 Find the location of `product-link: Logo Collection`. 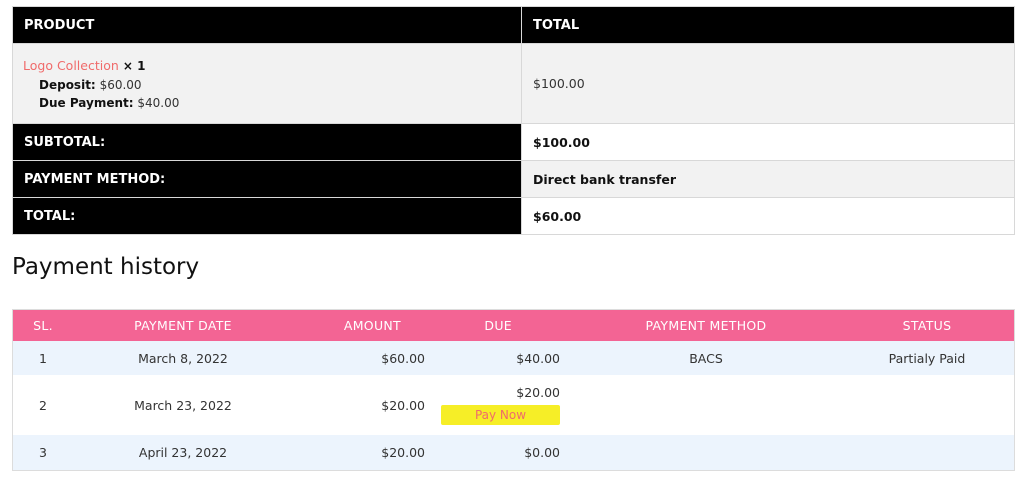

product-link: Logo Collection is located at coordinates (71, 65).